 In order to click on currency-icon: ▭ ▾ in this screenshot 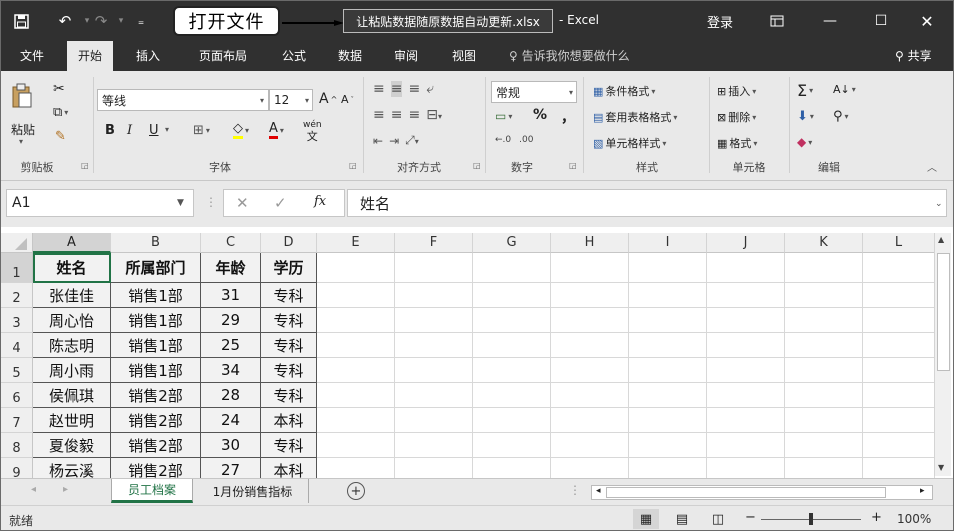, I will do `click(503, 116)`.